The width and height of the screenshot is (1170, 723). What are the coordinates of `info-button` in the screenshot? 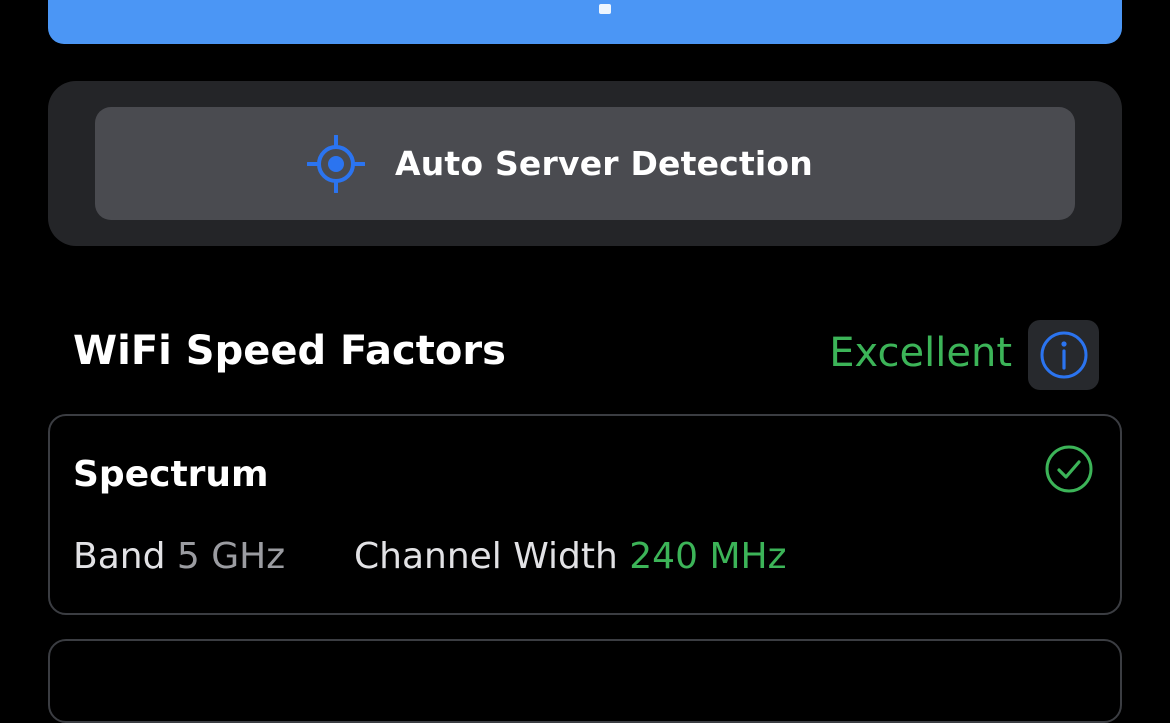 It's located at (1063, 355).